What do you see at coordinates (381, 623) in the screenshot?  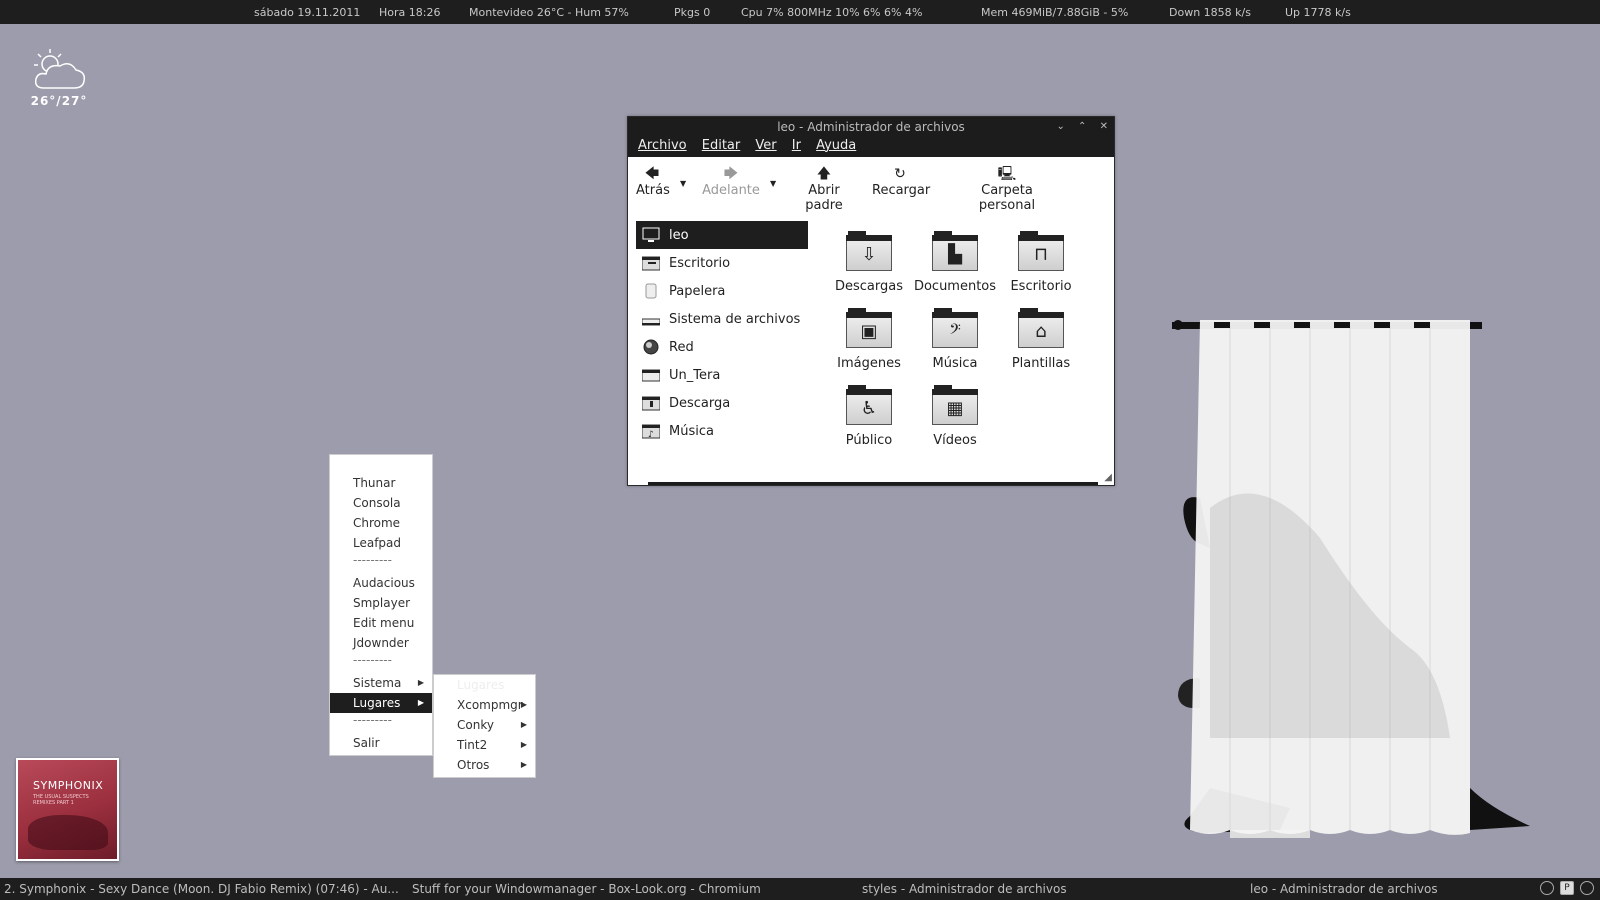 I see `menu-item-edit-menu: Edit menu` at bounding box center [381, 623].